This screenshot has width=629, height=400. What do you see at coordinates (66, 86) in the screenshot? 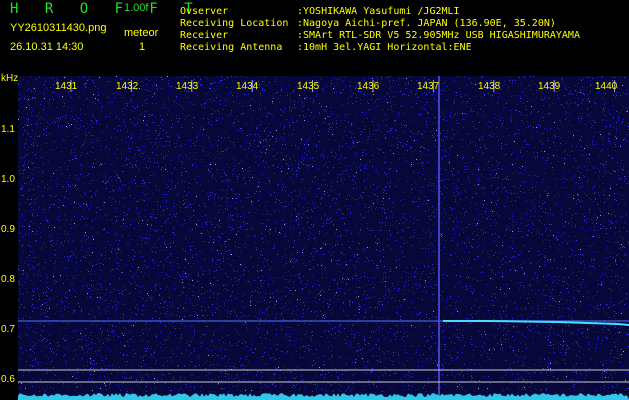
I see `x-tick-label: 1431` at bounding box center [66, 86].